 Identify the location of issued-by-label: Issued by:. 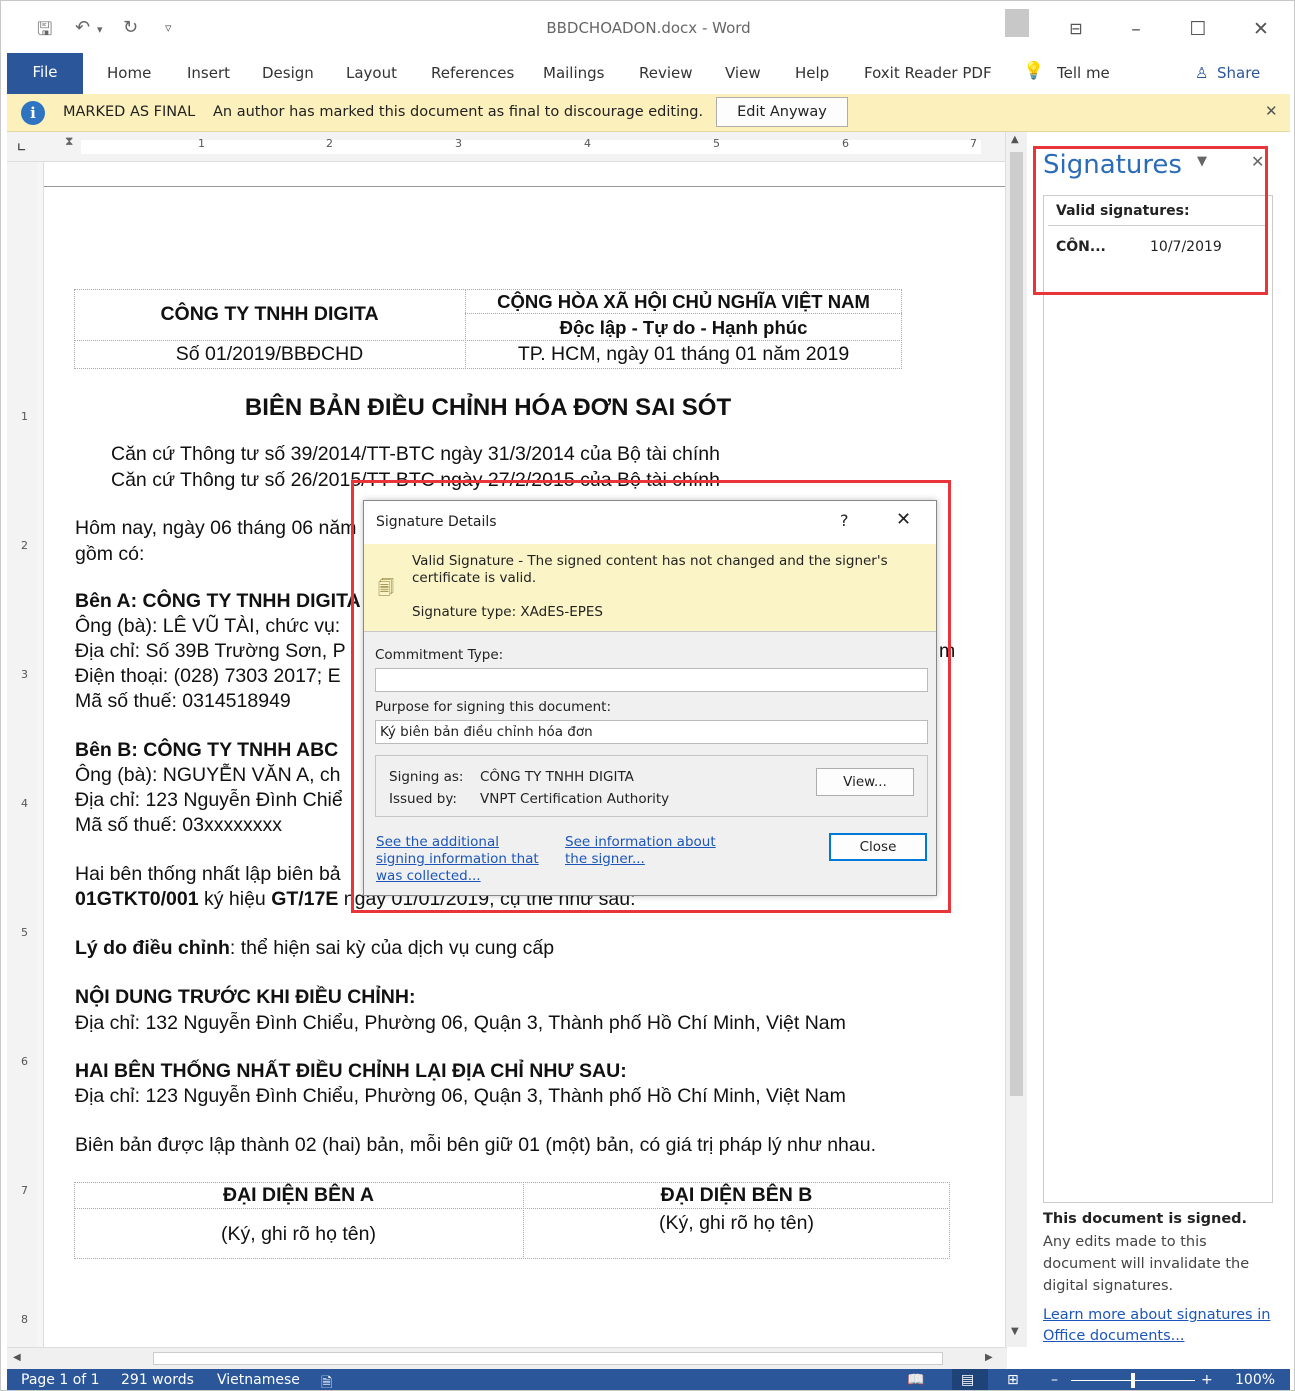
(423, 799).